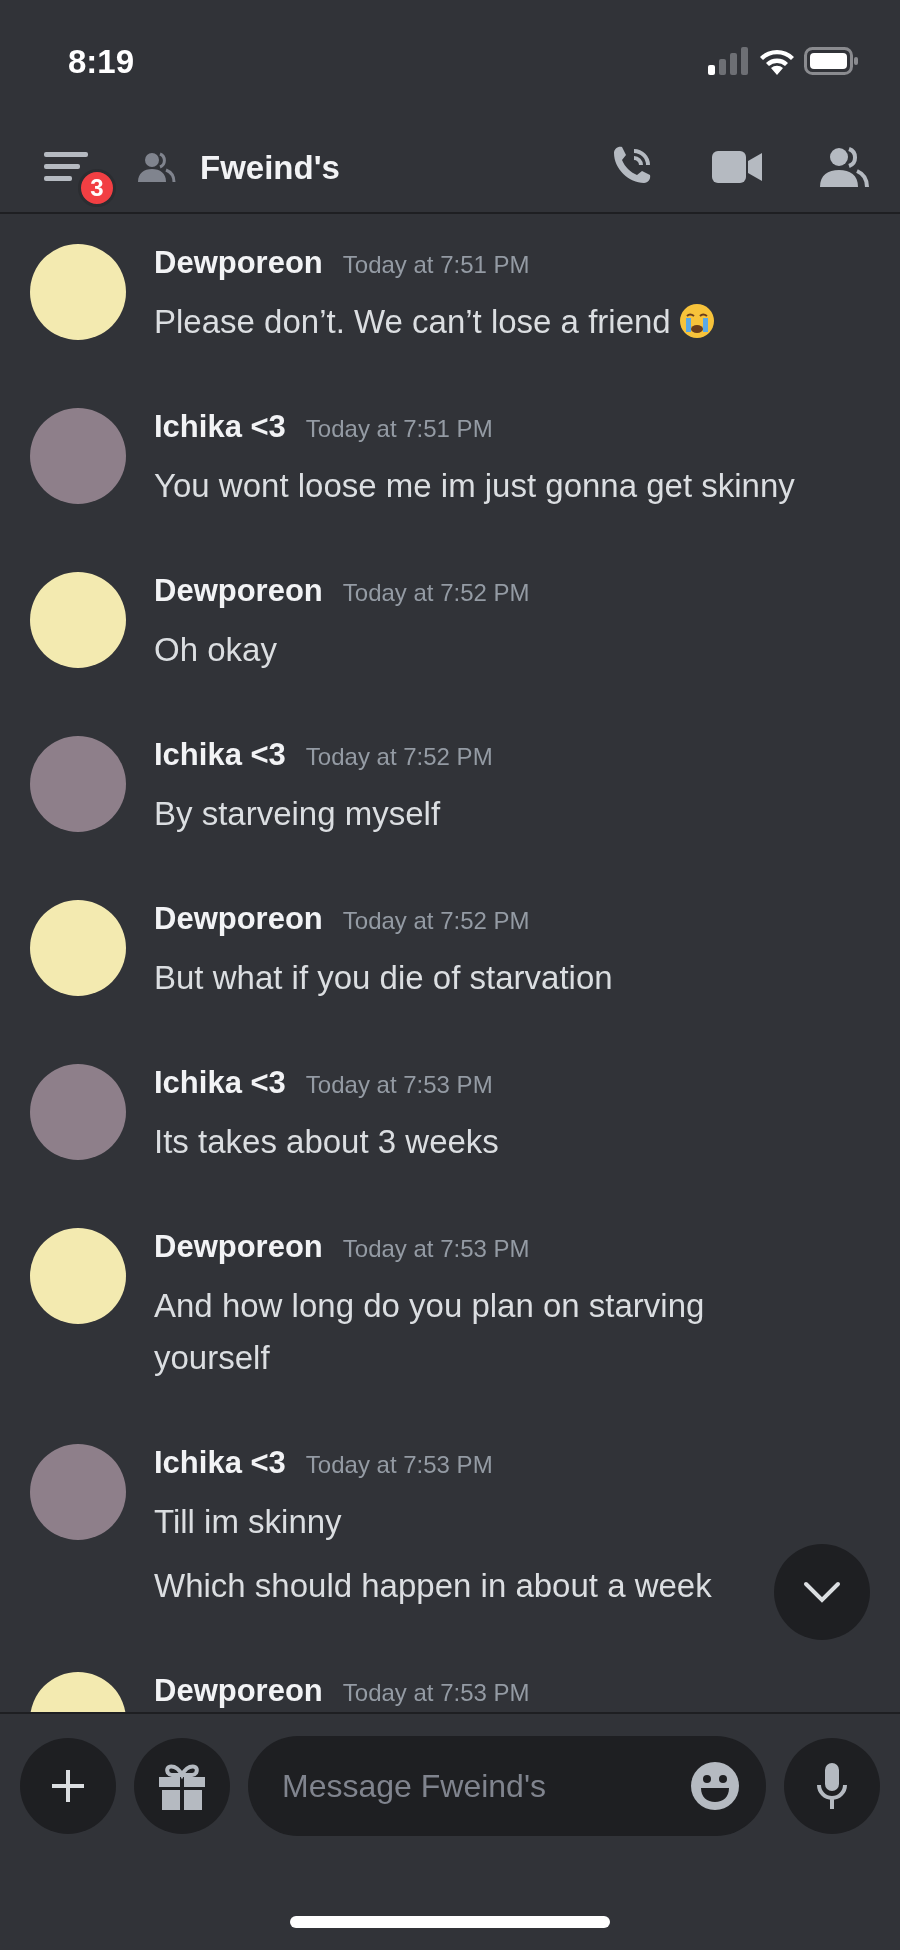  What do you see at coordinates (474, 485) in the screenshot?
I see `message-text: You wont loose me im just gonna get skinny` at bounding box center [474, 485].